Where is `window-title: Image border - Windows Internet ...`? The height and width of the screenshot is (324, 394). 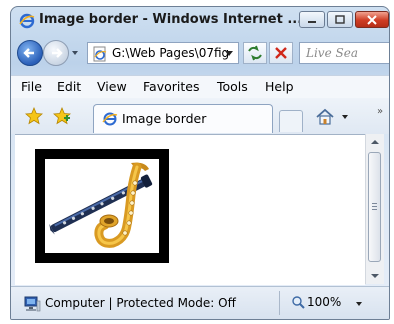 window-title: Image border - Windows Internet ... is located at coordinates (171, 19).